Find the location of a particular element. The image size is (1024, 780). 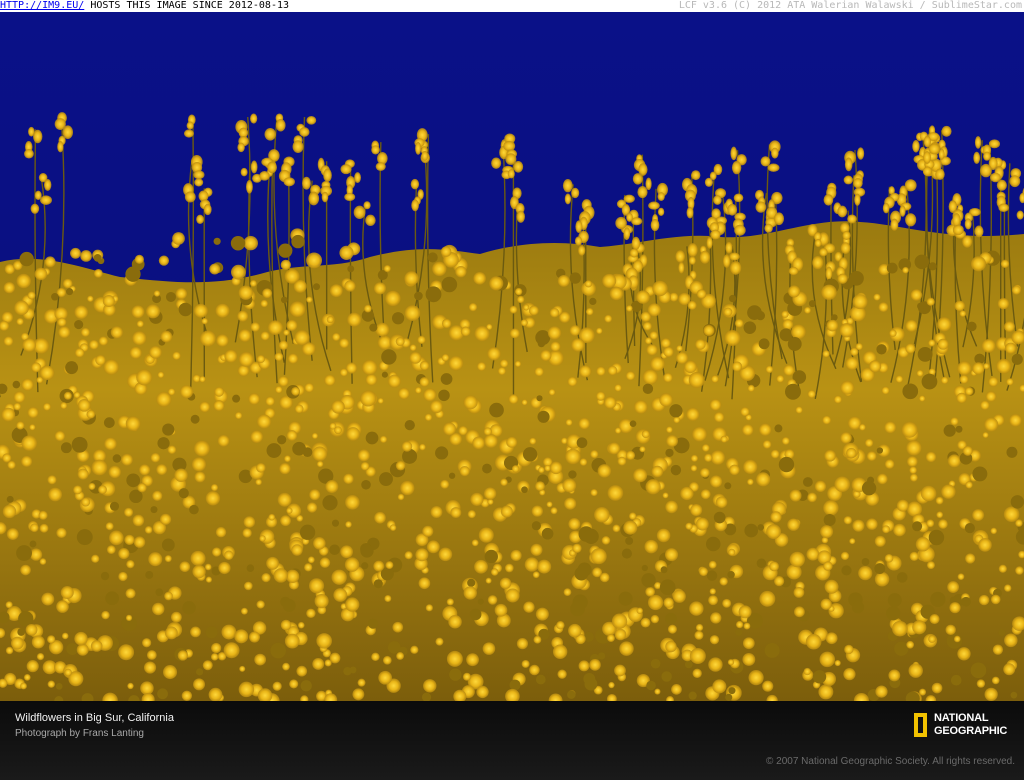

logo-line-1: NATIONAL is located at coordinates (961, 718).